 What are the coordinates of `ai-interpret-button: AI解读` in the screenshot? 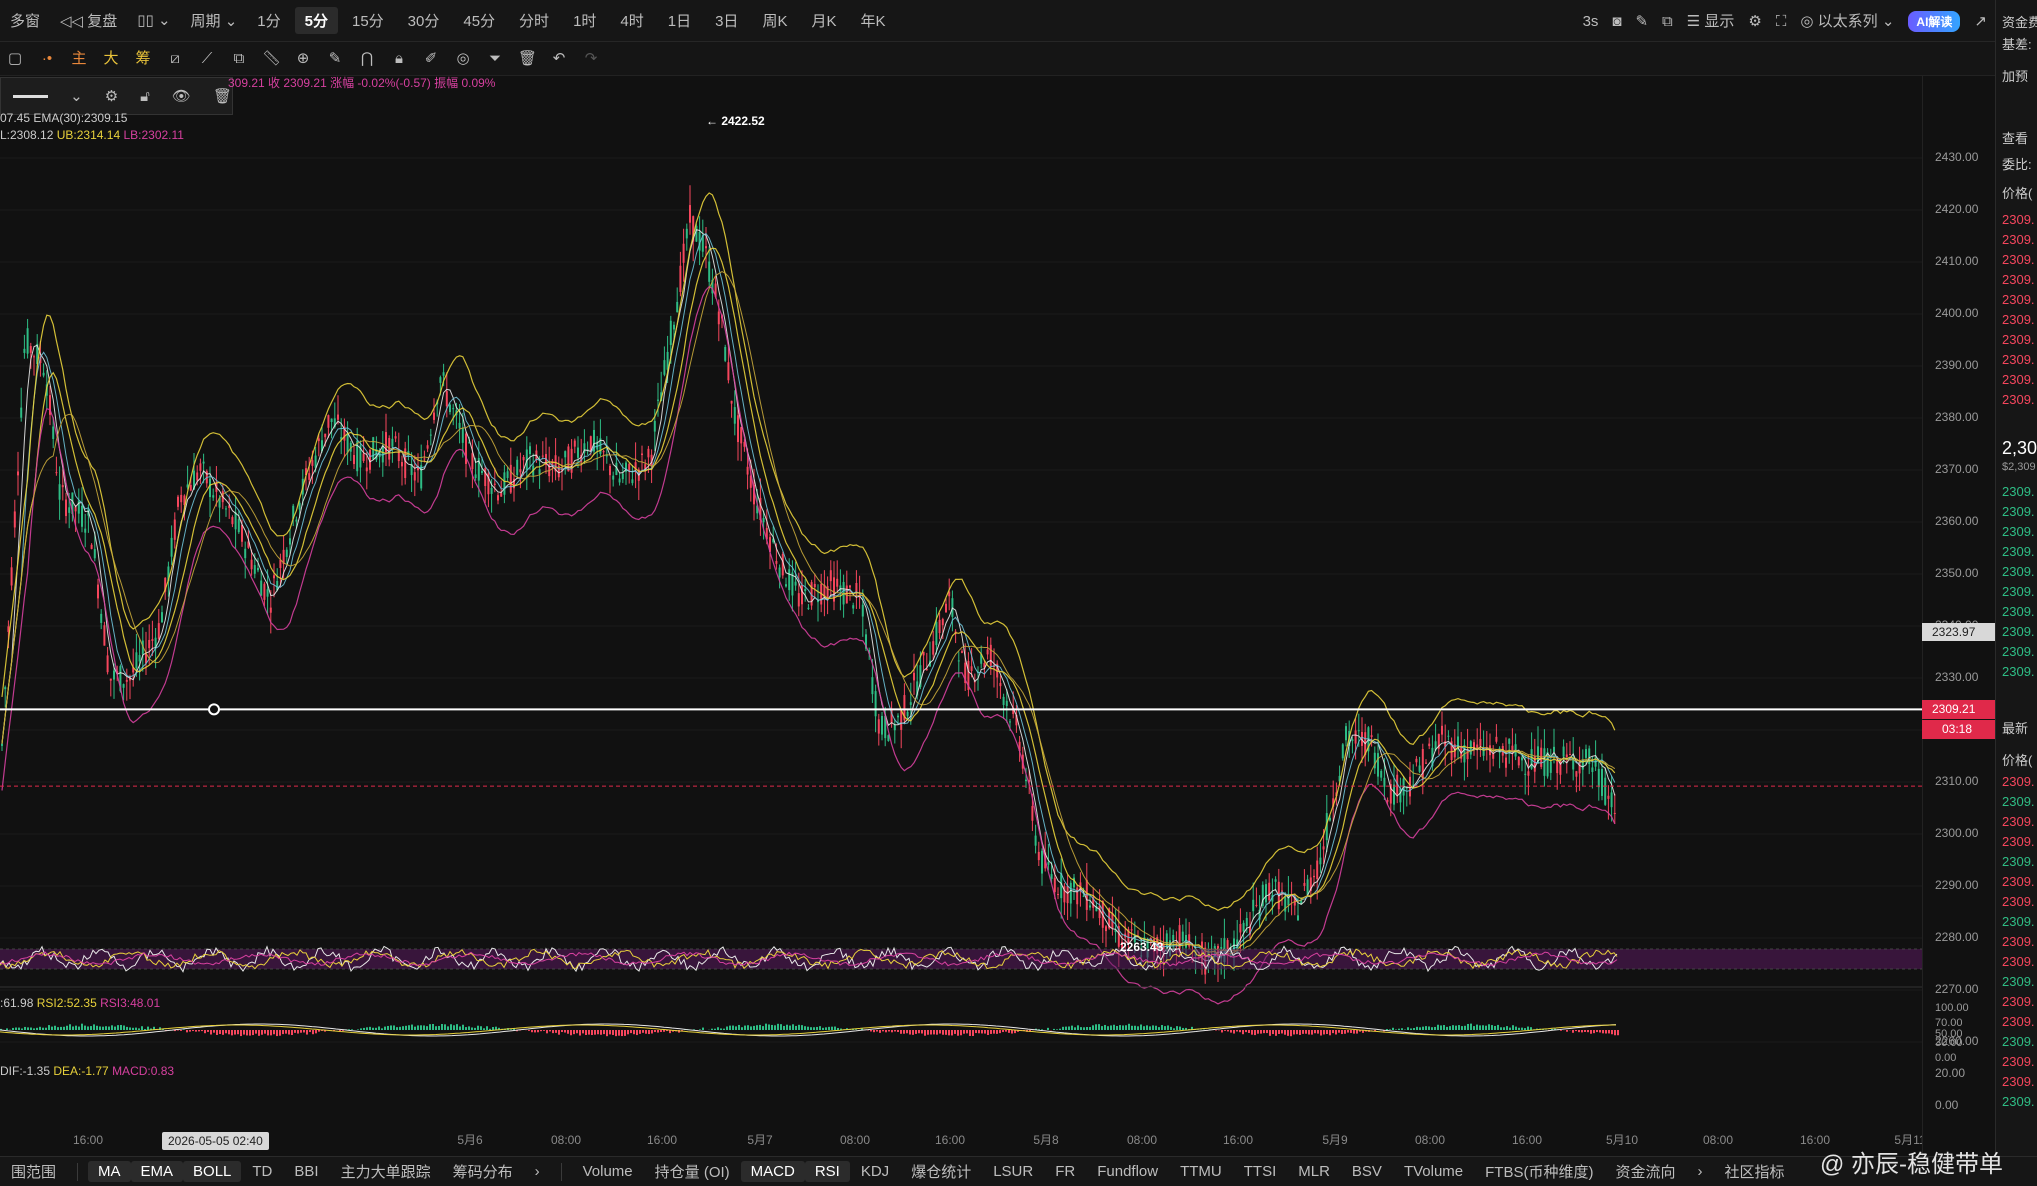 It's located at (1934, 21).